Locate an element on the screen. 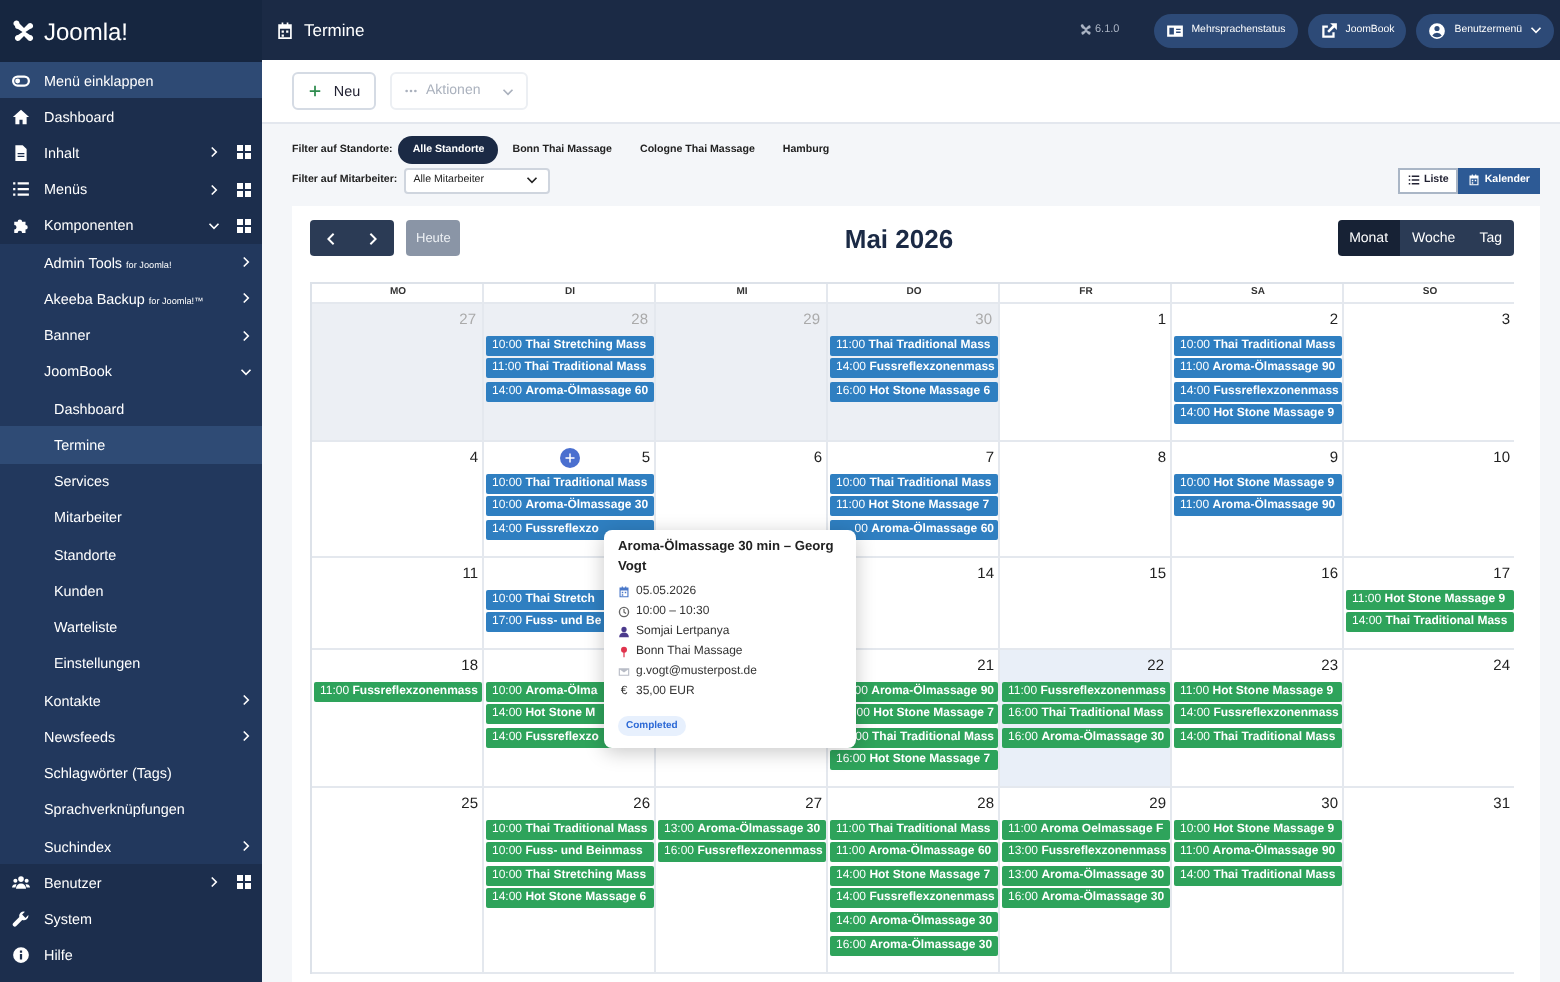 Image resolution: width=1560 pixels, height=982 pixels. puzzle-icon is located at coordinates (21, 225).